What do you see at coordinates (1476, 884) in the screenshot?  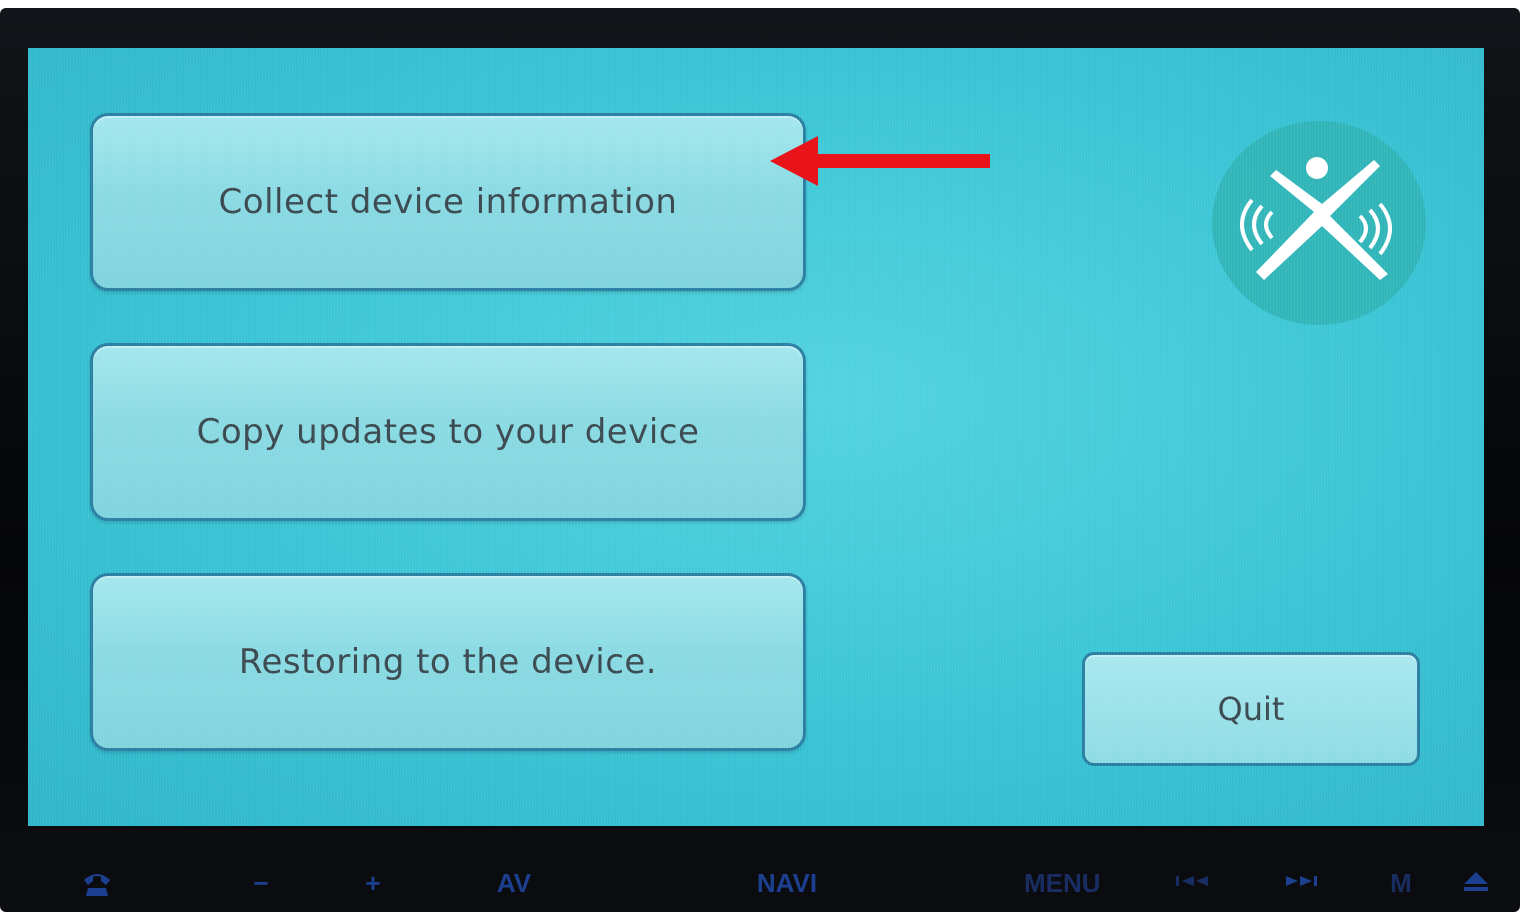 I see `eject-icon` at bounding box center [1476, 884].